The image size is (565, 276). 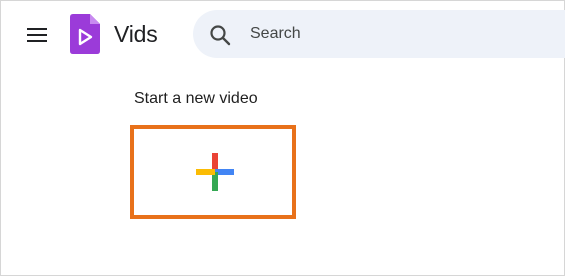 What do you see at coordinates (196, 98) in the screenshot?
I see `section-title: Start a new video` at bounding box center [196, 98].